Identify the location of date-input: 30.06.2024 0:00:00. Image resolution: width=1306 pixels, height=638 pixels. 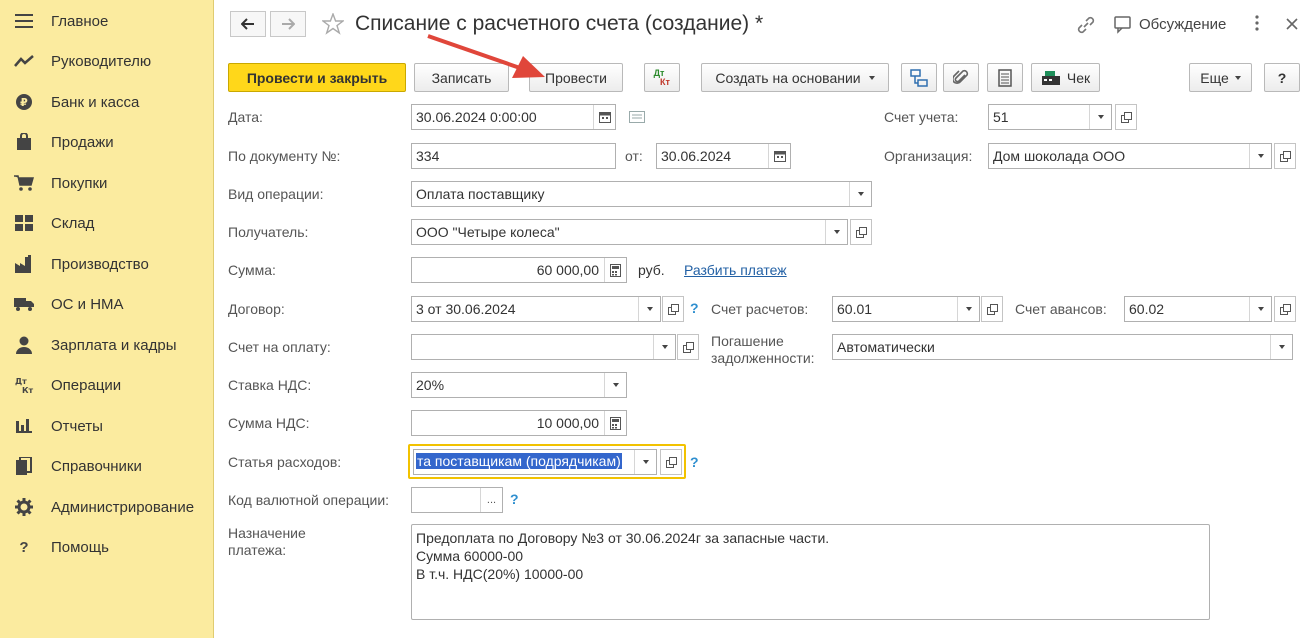
(513, 117).